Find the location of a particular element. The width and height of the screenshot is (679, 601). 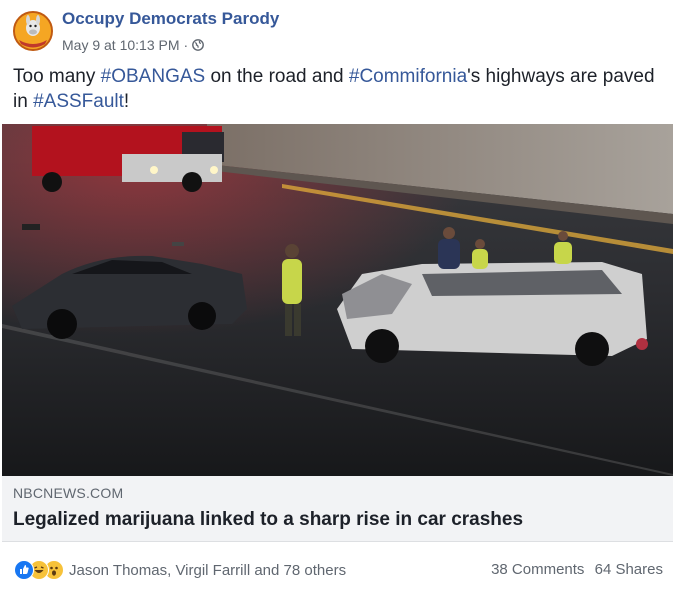

status-text-segment: ! is located at coordinates (126, 101).